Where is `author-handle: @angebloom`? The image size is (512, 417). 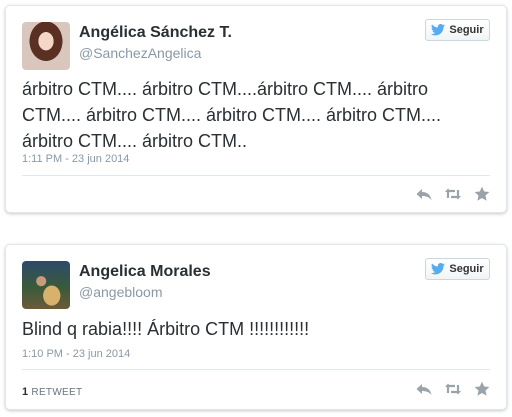
author-handle: @angebloom is located at coordinates (121, 292).